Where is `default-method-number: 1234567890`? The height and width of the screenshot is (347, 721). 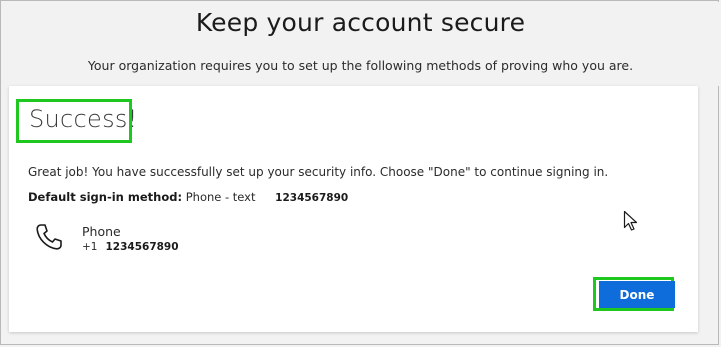 default-method-number: 1234567890 is located at coordinates (312, 198).